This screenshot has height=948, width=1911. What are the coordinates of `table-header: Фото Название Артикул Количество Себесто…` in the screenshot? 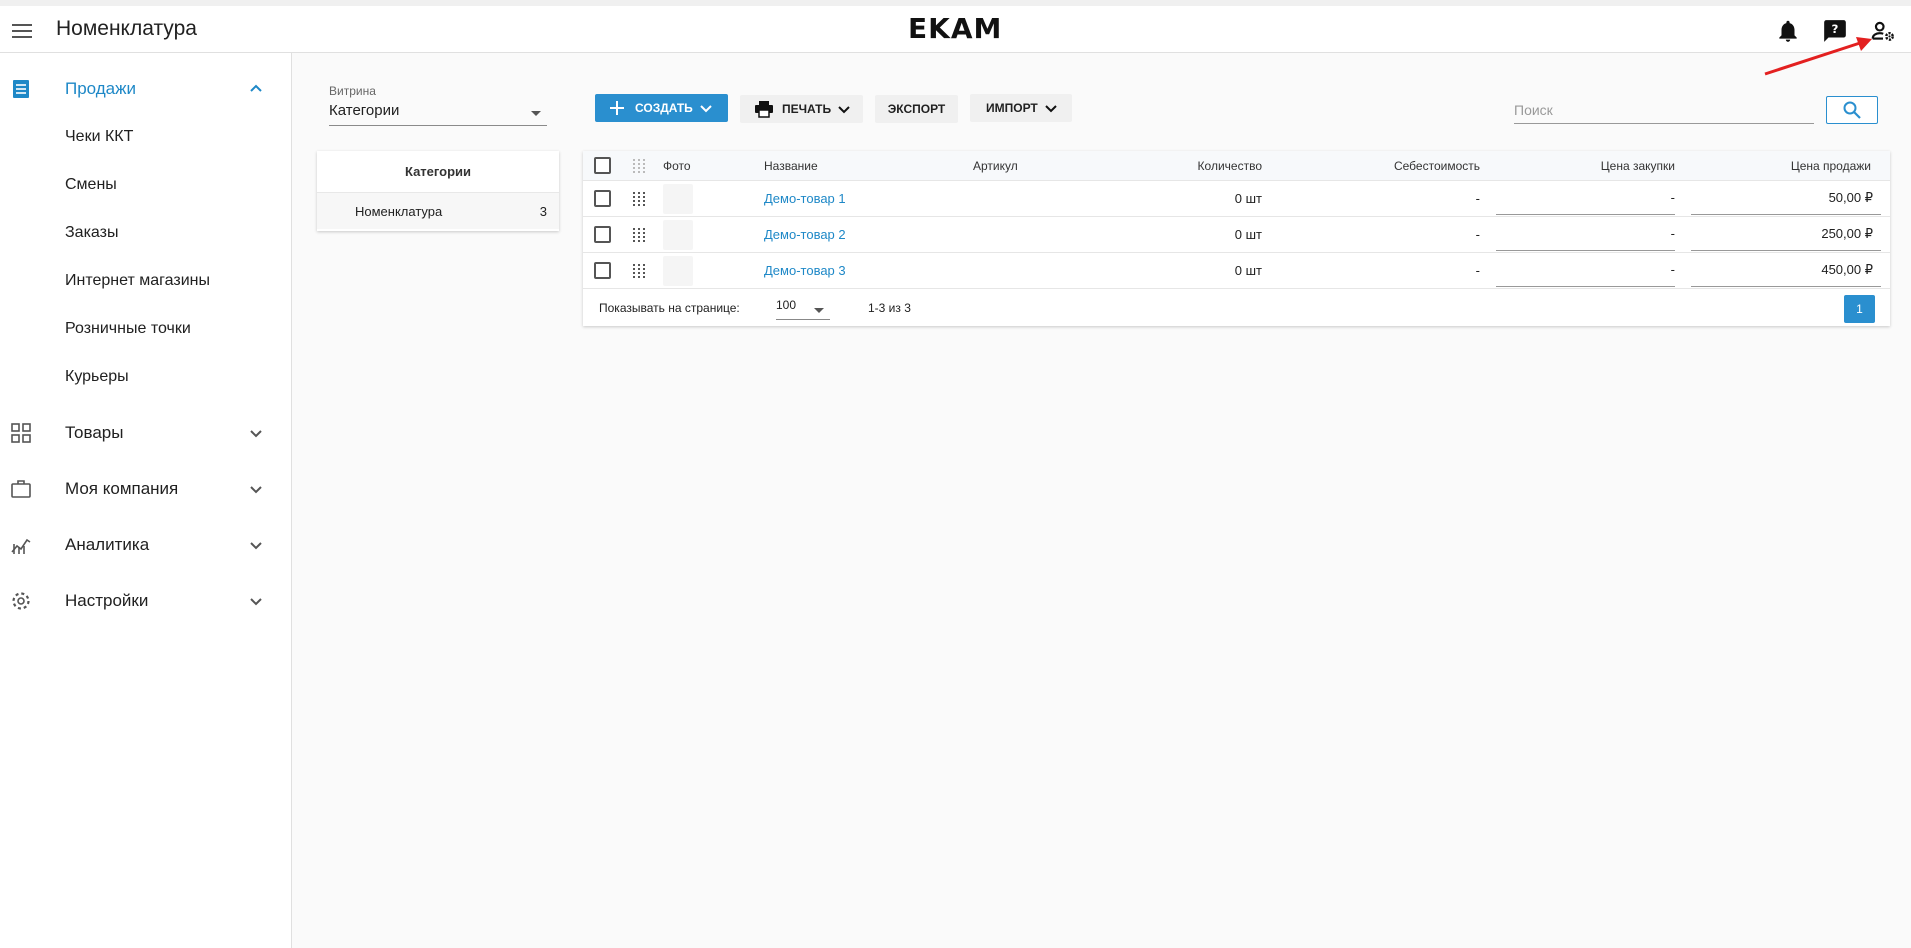 It's located at (1236, 166).